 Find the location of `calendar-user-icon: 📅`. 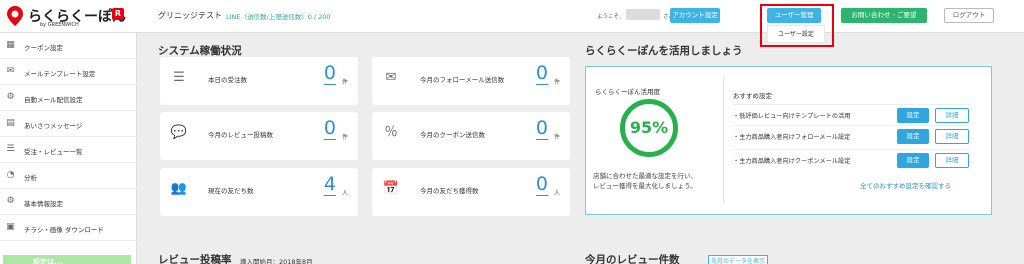

calendar-user-icon: 📅 is located at coordinates (391, 188).